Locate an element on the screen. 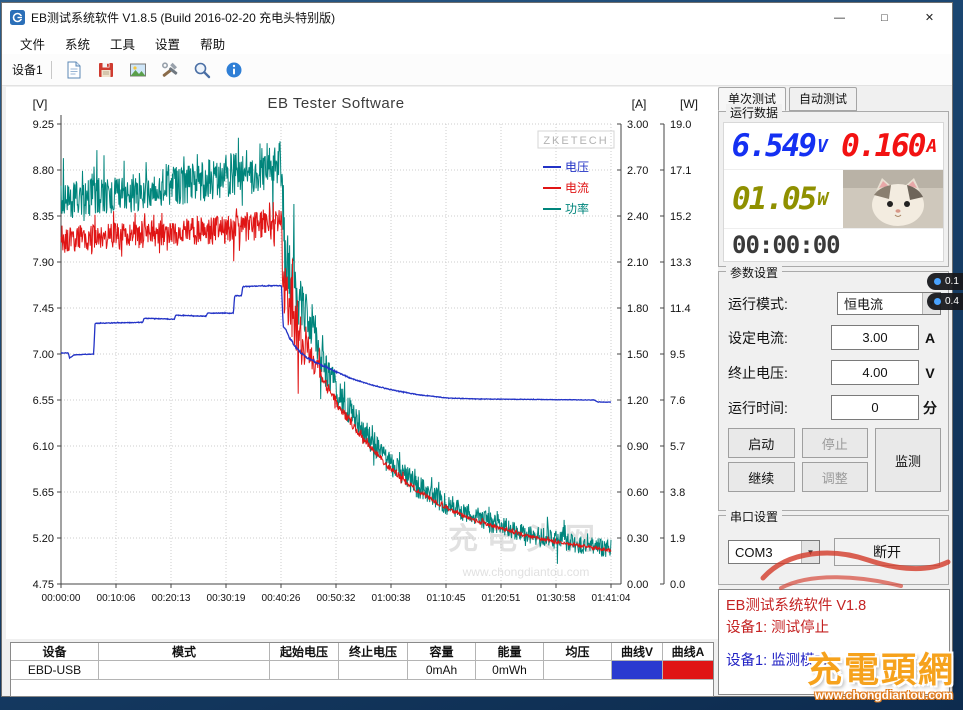  run-time-unit: 分 is located at coordinates (930, 407).